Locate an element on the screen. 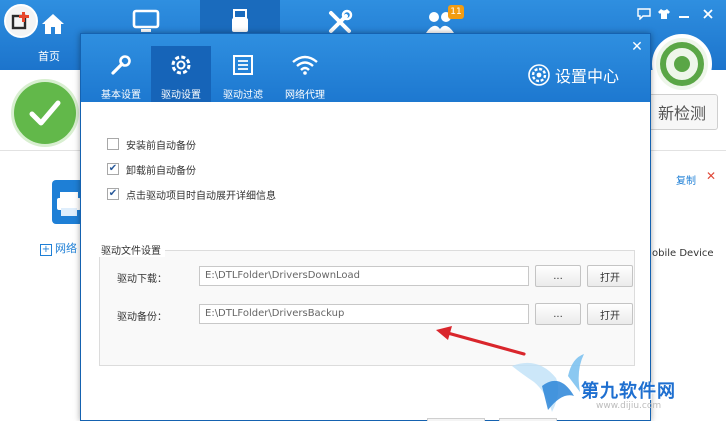 The width and height of the screenshot is (726, 421). checkbox-backup-before-install: 安装前自动备份 is located at coordinates (151, 144).